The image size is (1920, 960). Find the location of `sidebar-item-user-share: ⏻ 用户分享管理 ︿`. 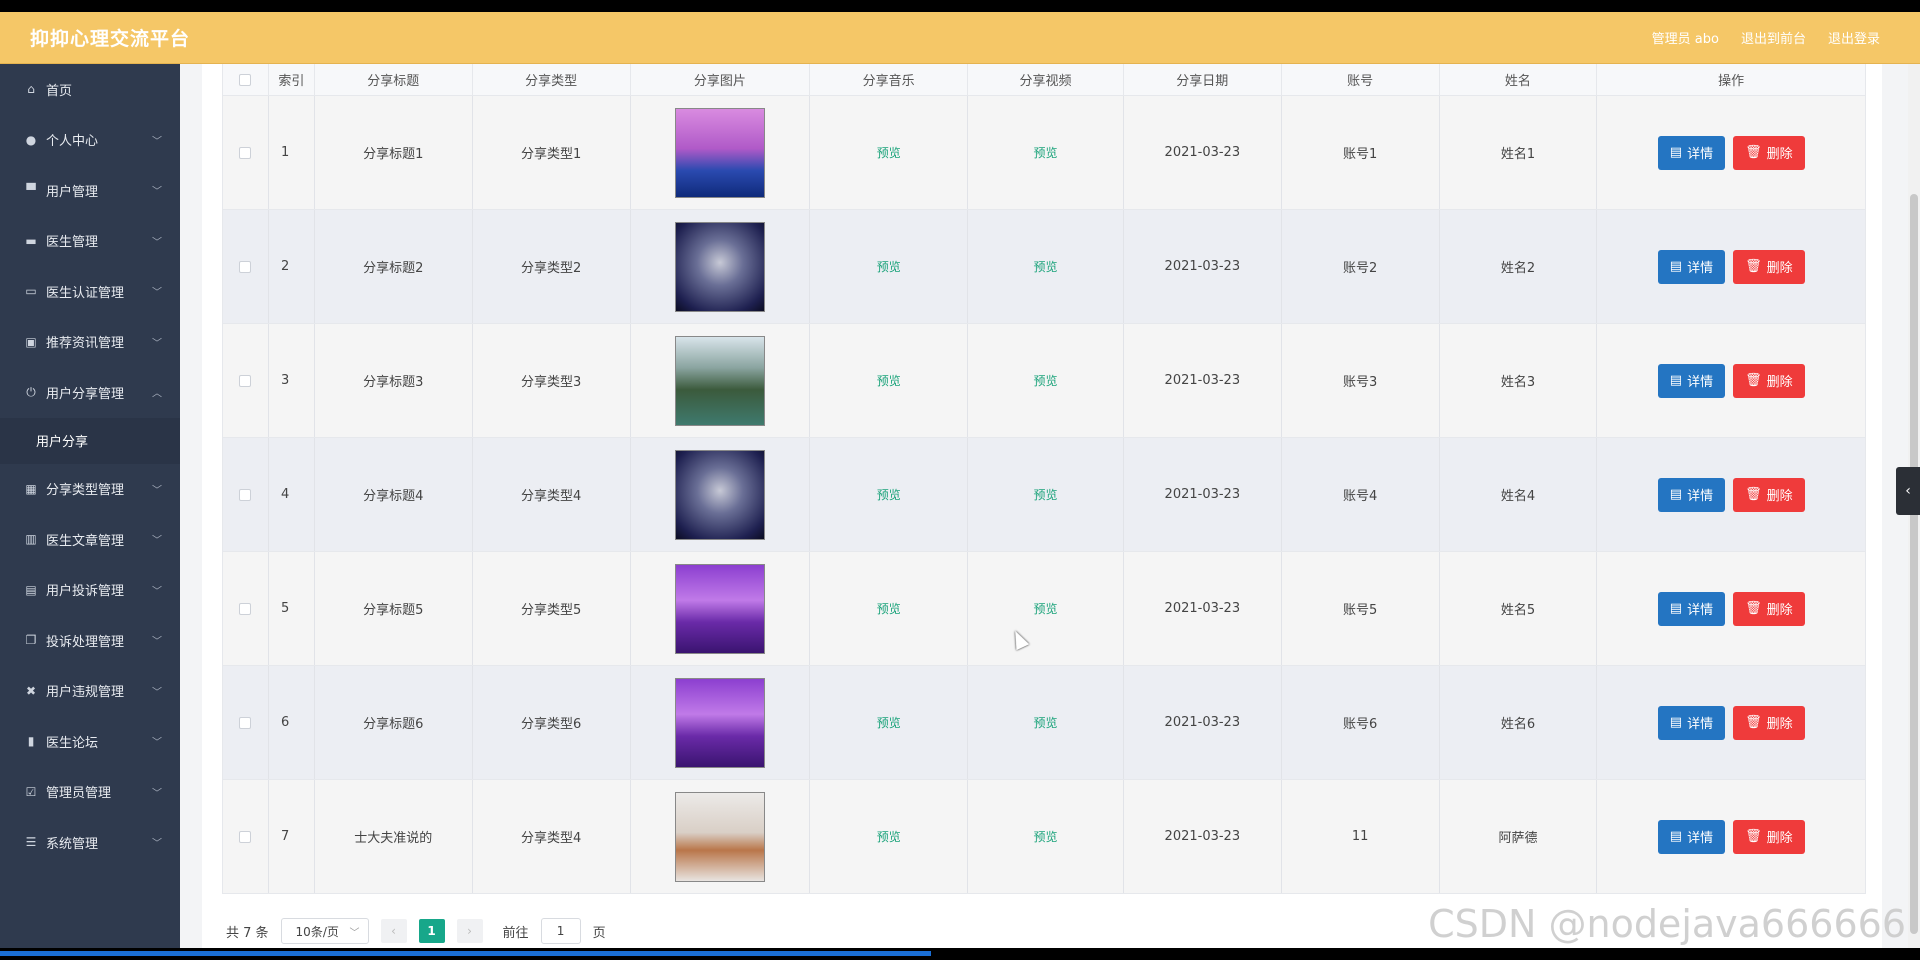

sidebar-item-user-share: ⏻ 用户分享管理 ︿ is located at coordinates (90, 392).